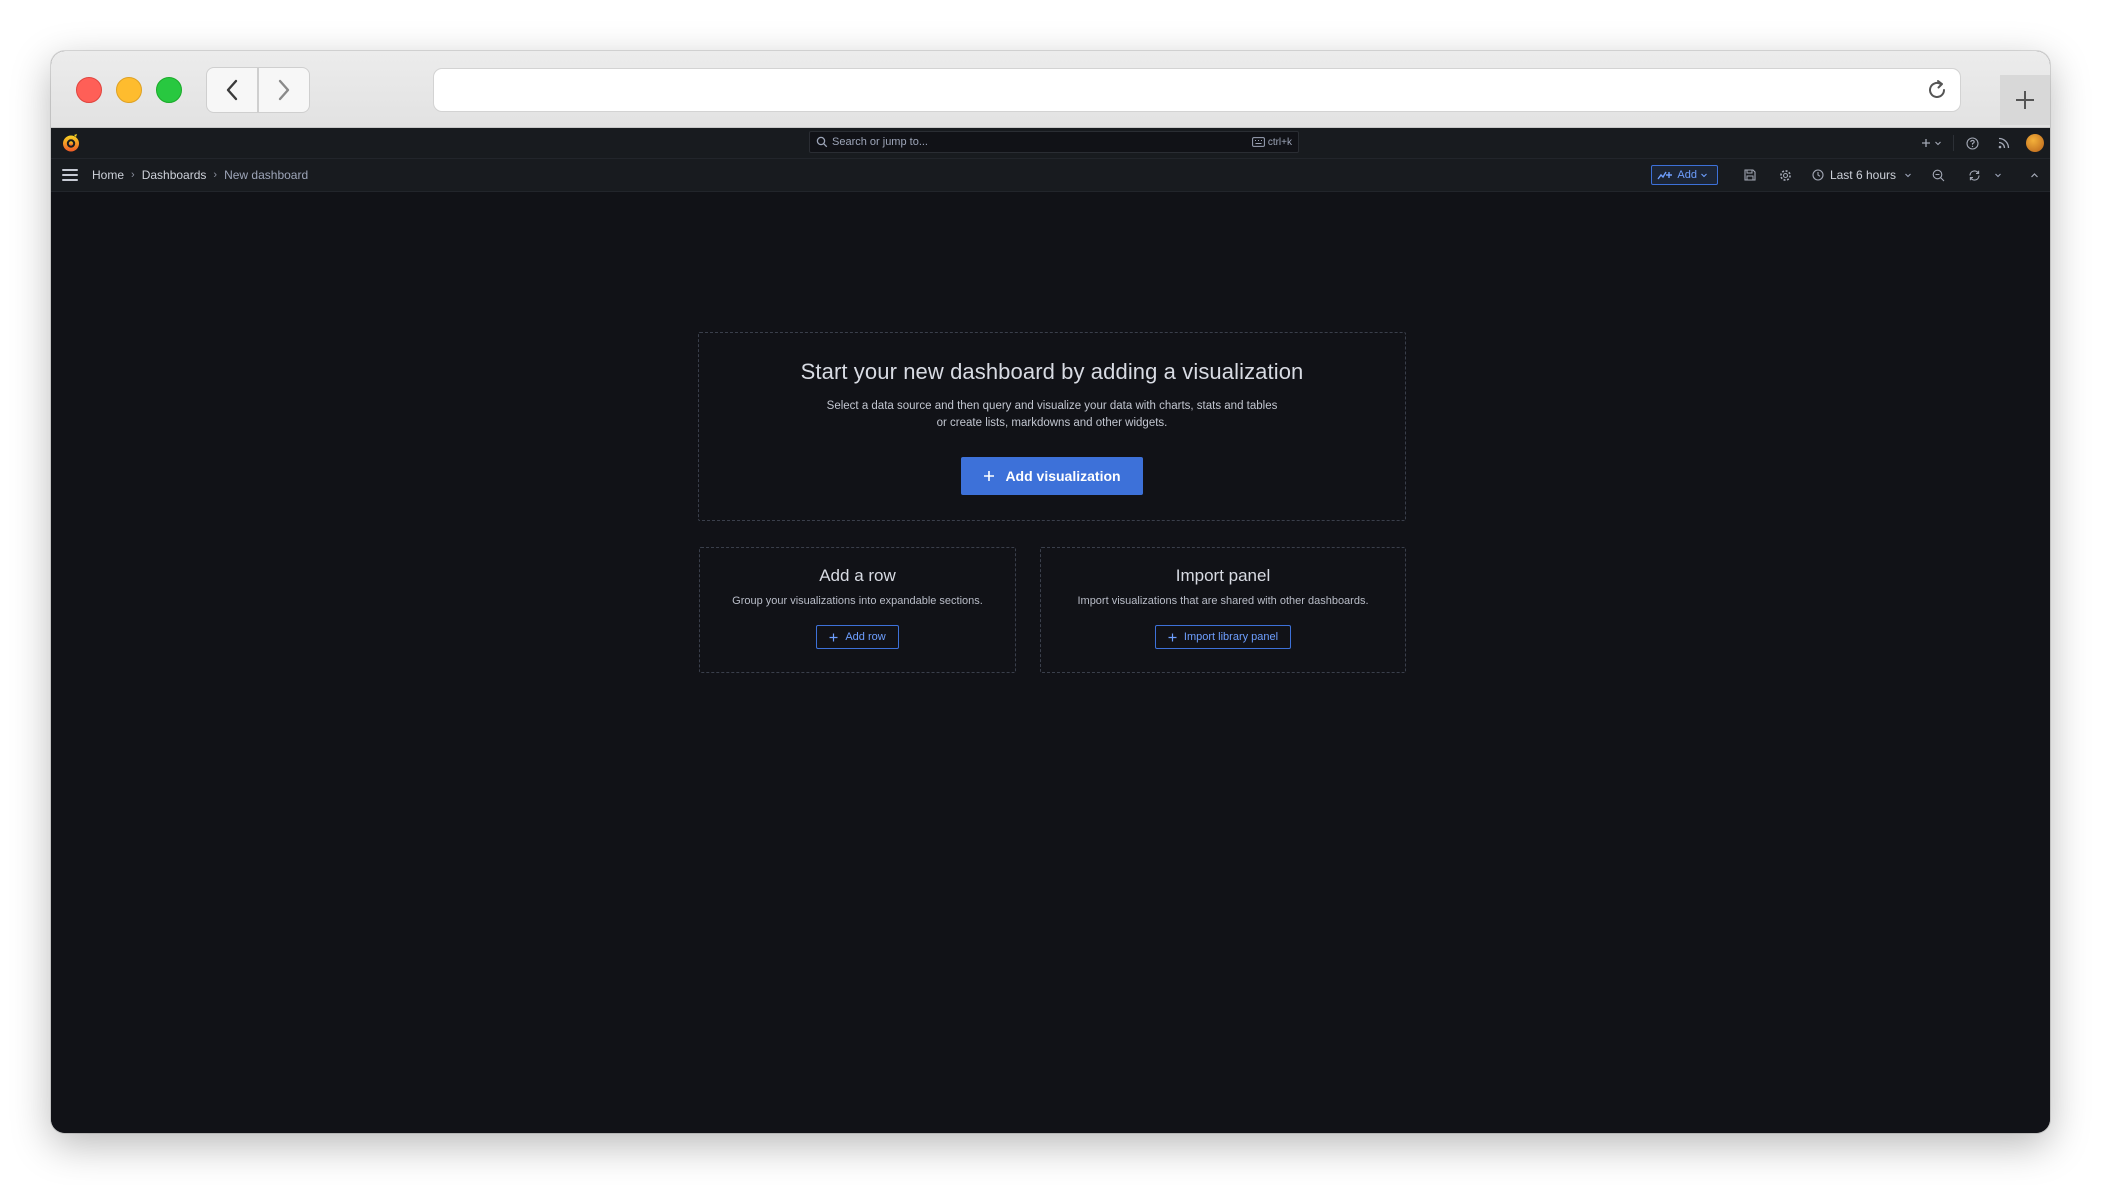 Image resolution: width=2101 pixels, height=1185 pixels. I want to click on dashboard-toolbar: Add Last 6 hours, so click(1850, 175).